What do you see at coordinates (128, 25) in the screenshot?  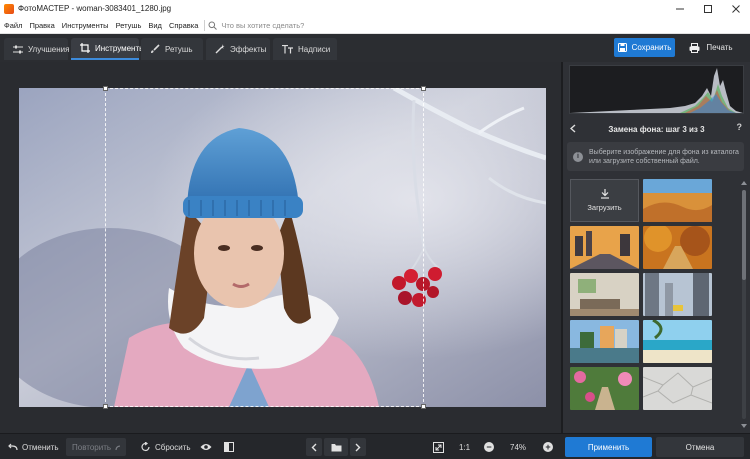 I see `menu-retouch: Ретушь` at bounding box center [128, 25].